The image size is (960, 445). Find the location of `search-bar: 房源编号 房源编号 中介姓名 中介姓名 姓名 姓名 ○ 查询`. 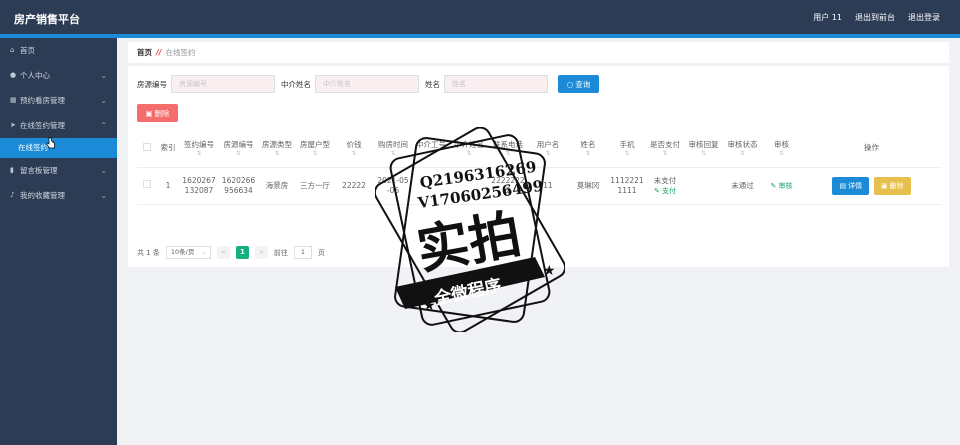

search-bar: 房源编号 房源编号 中介姓名 中介姓名 姓名 姓名 ○ 查询 is located at coordinates (368, 84).